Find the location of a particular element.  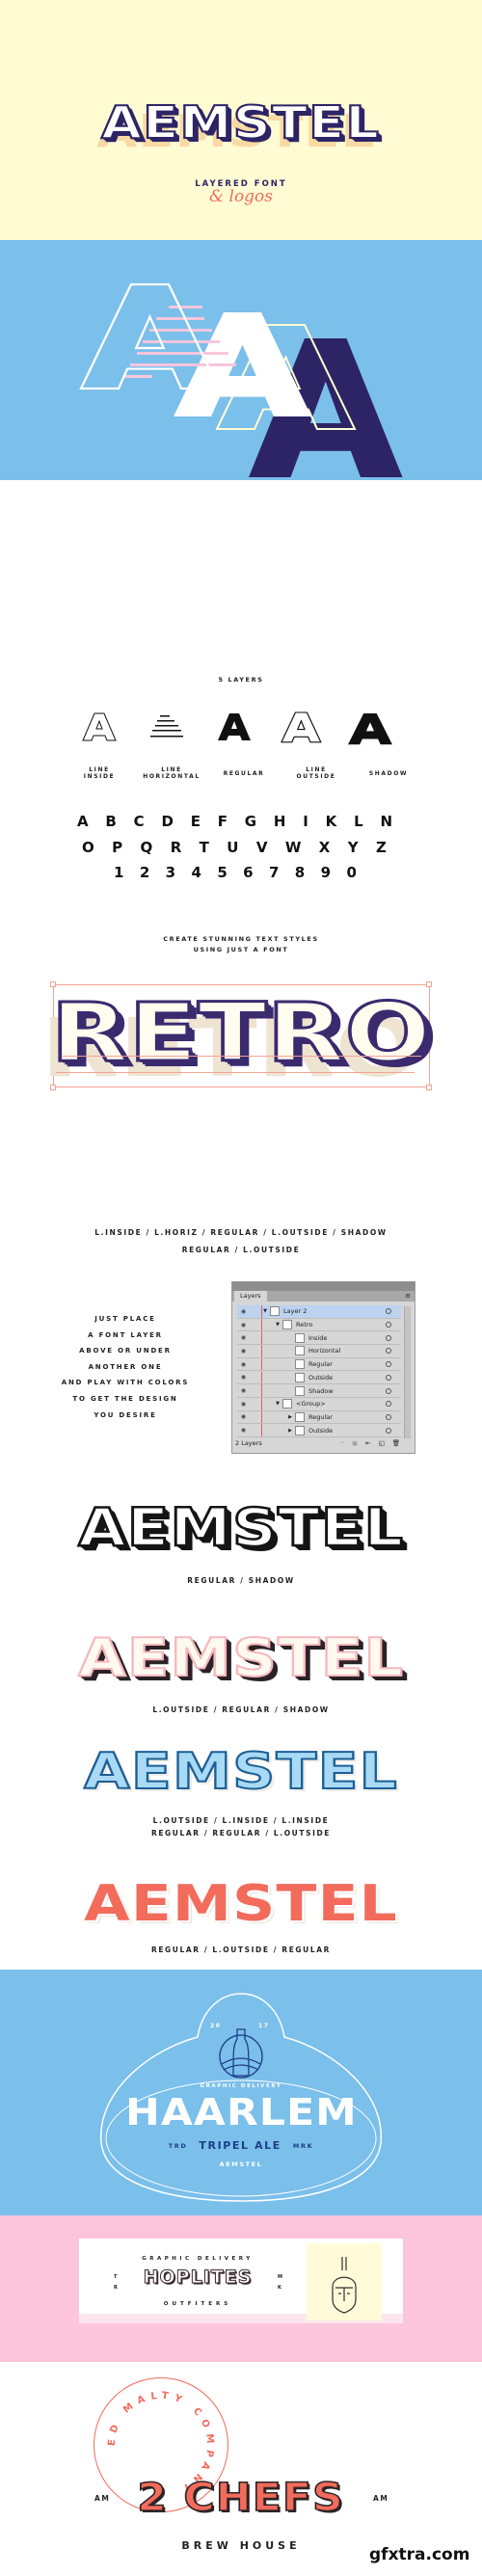

glyph: A is located at coordinates (83, 822).